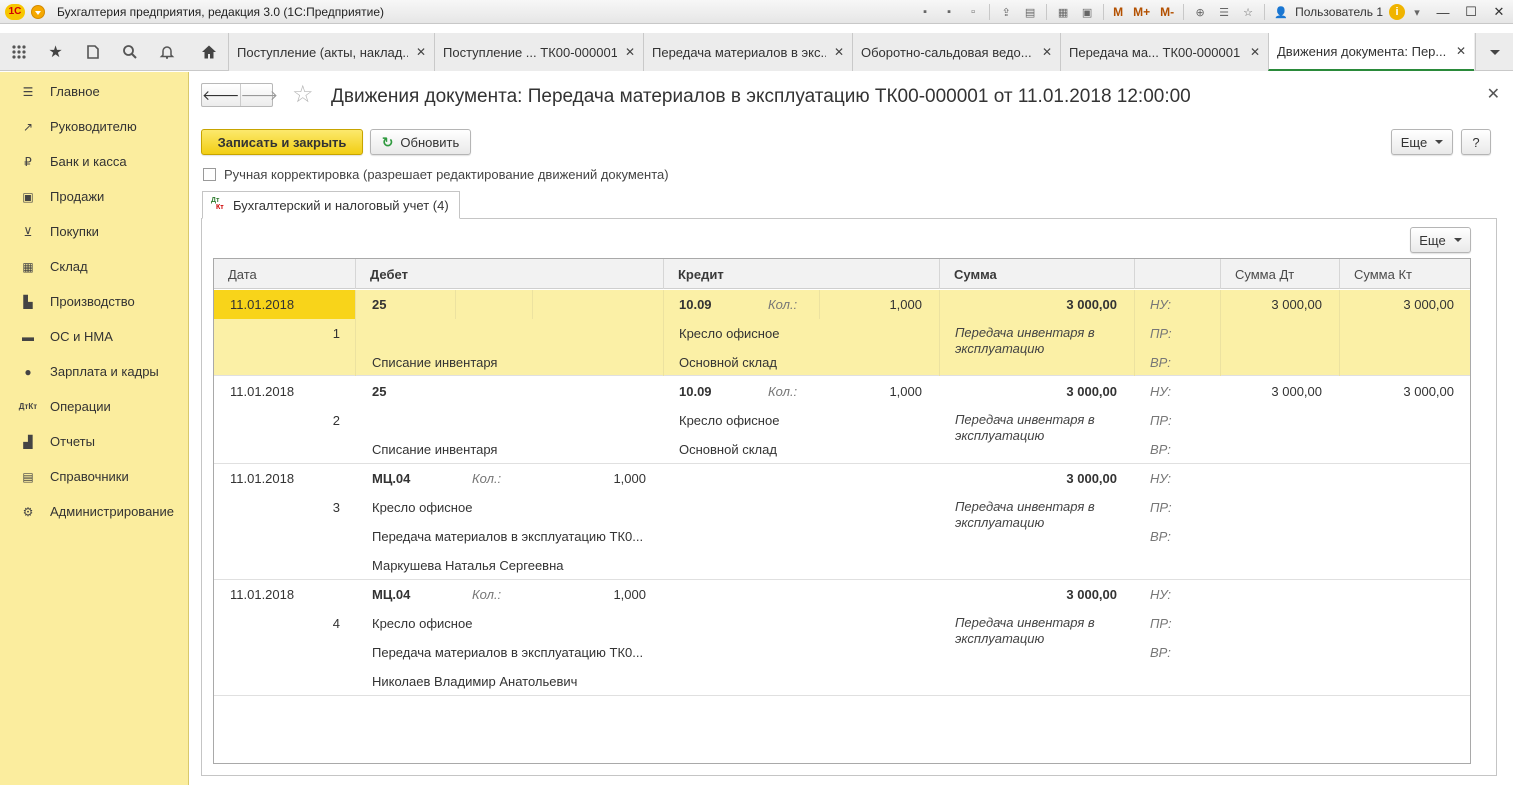 This screenshot has width=1513, height=785. What do you see at coordinates (38, 11) in the screenshot?
I see `main-menu-button` at bounding box center [38, 11].